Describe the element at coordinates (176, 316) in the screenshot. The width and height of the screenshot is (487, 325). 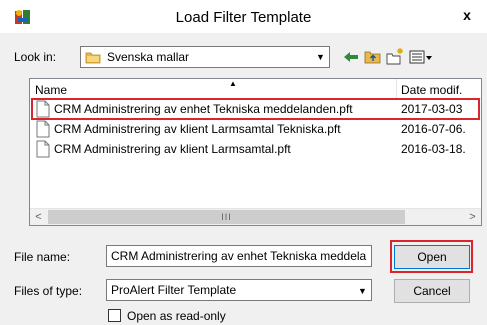
I see `read-only-label: Open as read-only` at that location.